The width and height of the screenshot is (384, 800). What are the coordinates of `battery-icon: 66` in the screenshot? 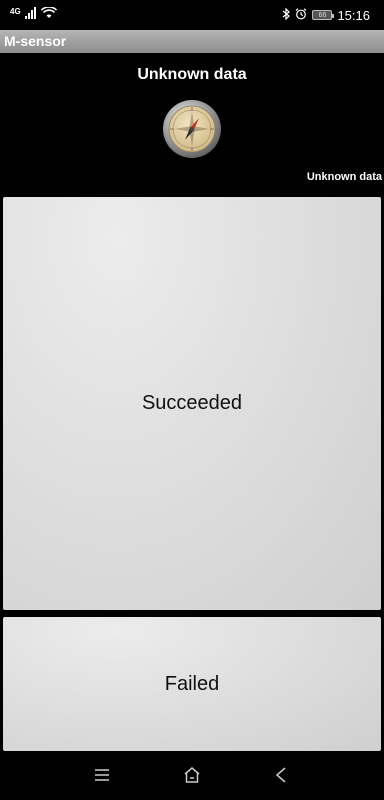 It's located at (323, 15).